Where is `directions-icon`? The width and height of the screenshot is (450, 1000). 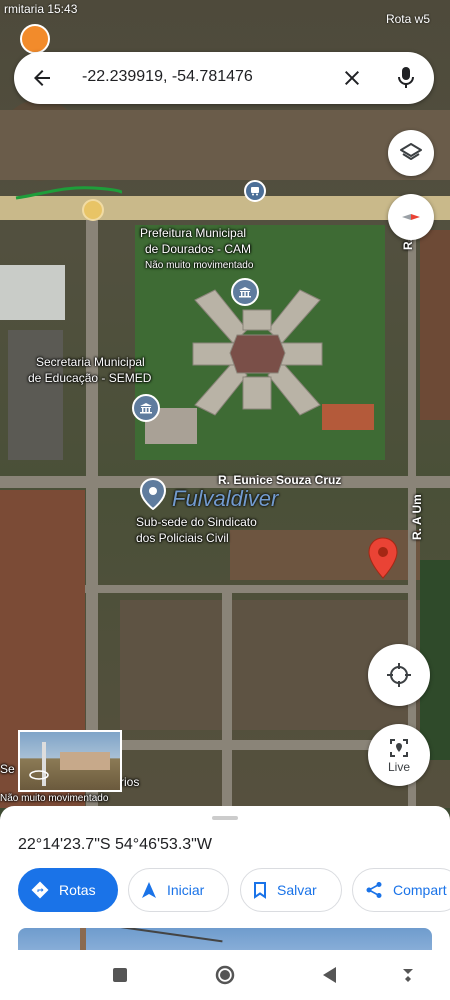 directions-icon is located at coordinates (40, 890).